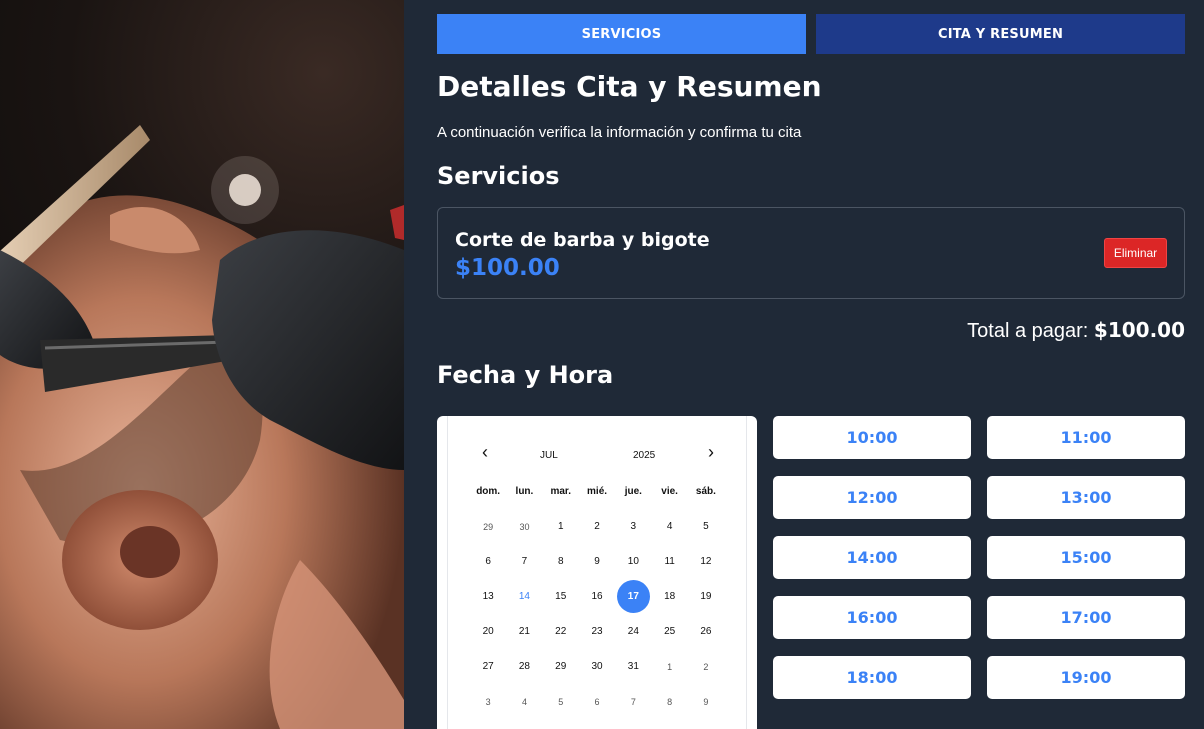 The width and height of the screenshot is (1204, 729). What do you see at coordinates (669, 491) in the screenshot?
I see `weekday-label: vie.` at bounding box center [669, 491].